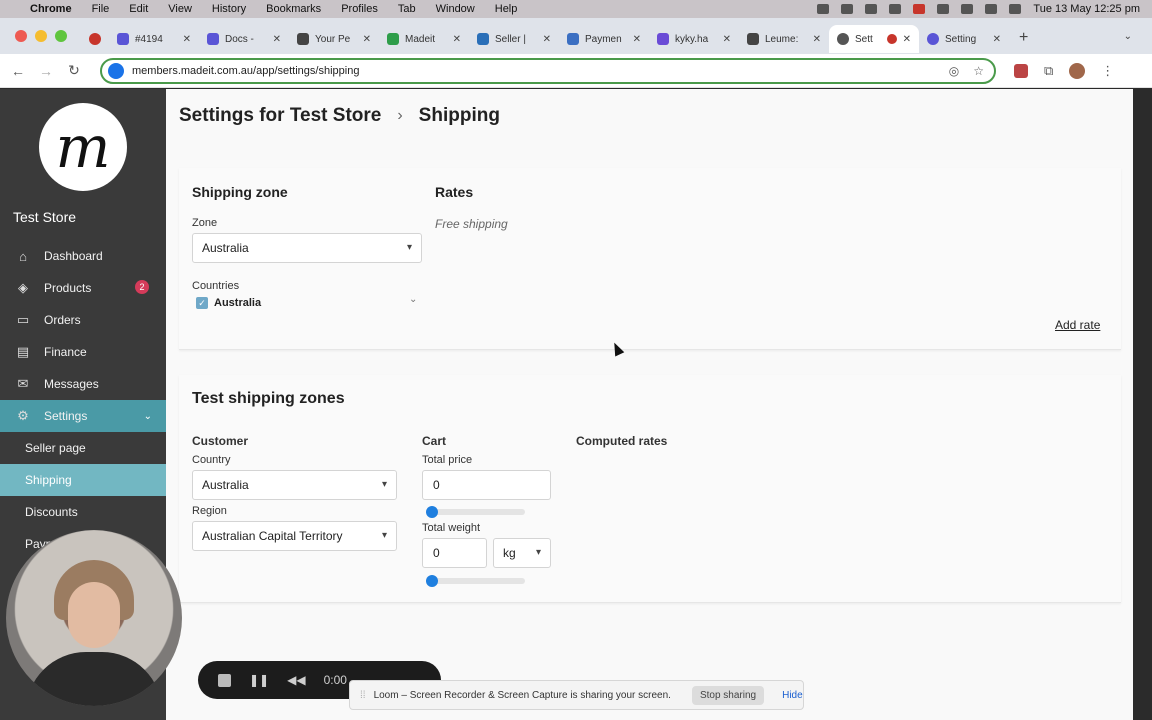  I want to click on sidebar-item-products: ◈ Products 2, so click(83, 288).